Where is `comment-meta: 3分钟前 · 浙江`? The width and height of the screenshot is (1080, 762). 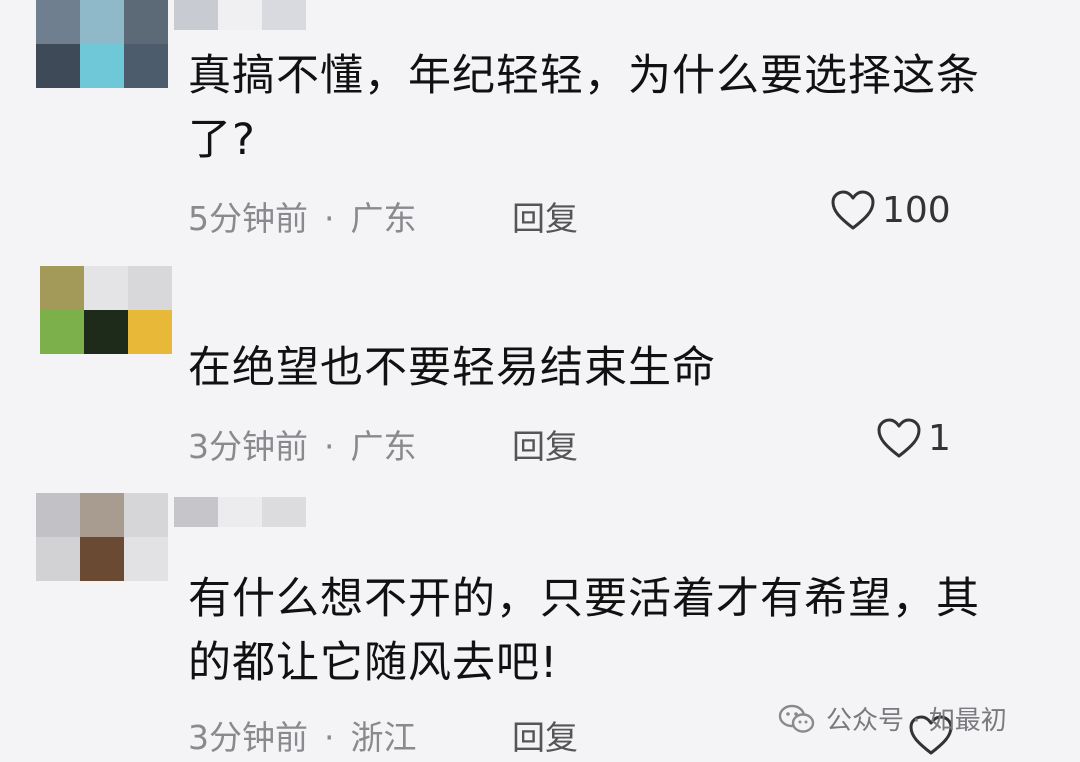 comment-meta: 3分钟前 · 浙江 is located at coordinates (302, 735).